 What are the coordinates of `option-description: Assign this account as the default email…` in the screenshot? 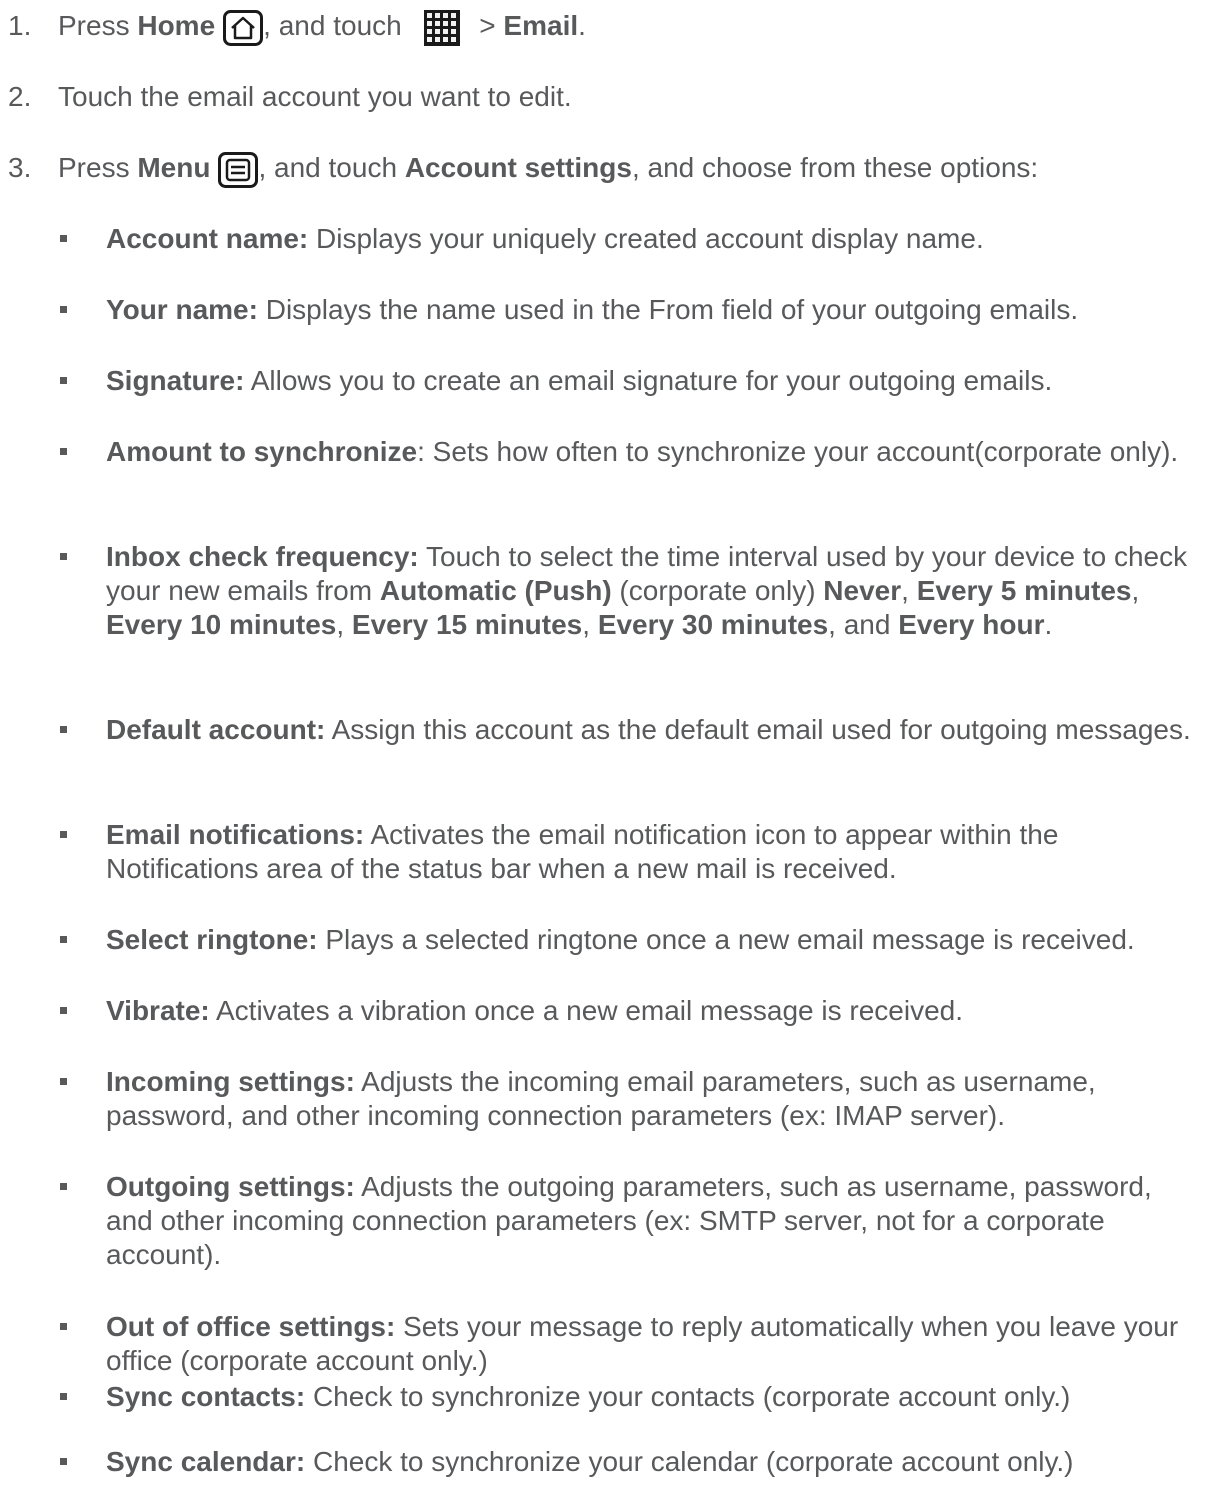 It's located at (758, 729).